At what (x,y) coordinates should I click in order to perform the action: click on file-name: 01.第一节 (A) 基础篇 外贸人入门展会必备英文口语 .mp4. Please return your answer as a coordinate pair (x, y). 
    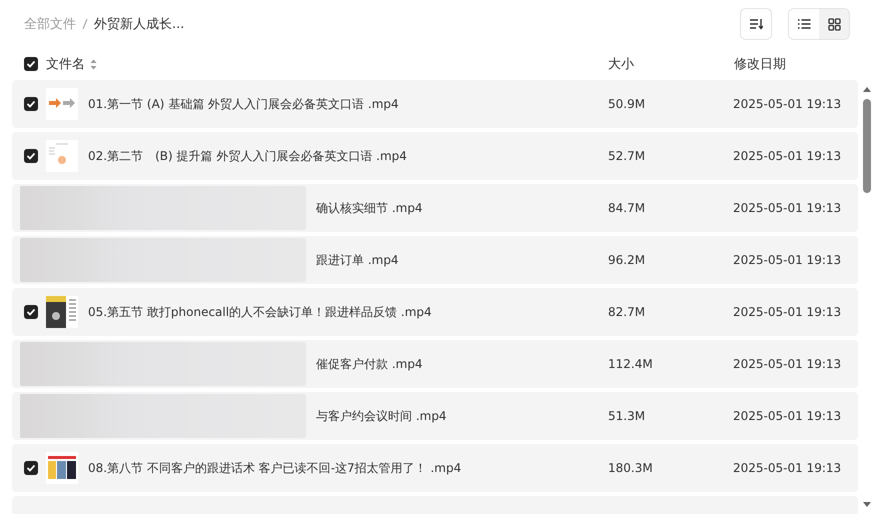
    Looking at the image, I should click on (243, 104).